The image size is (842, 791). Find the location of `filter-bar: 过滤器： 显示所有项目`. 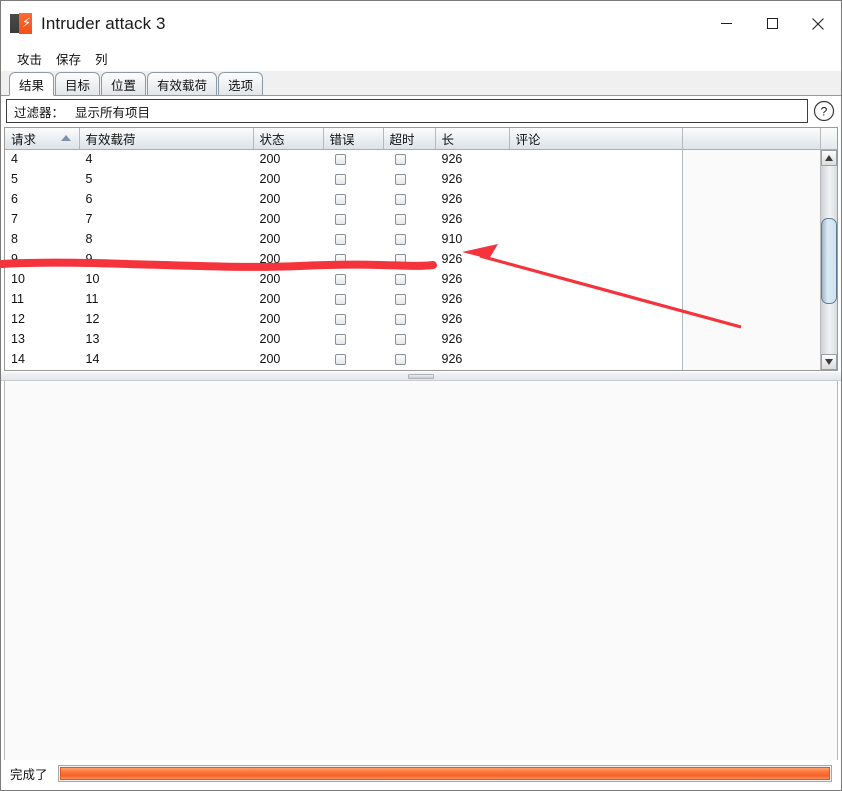

filter-bar: 过滤器： 显示所有项目 is located at coordinates (407, 111).